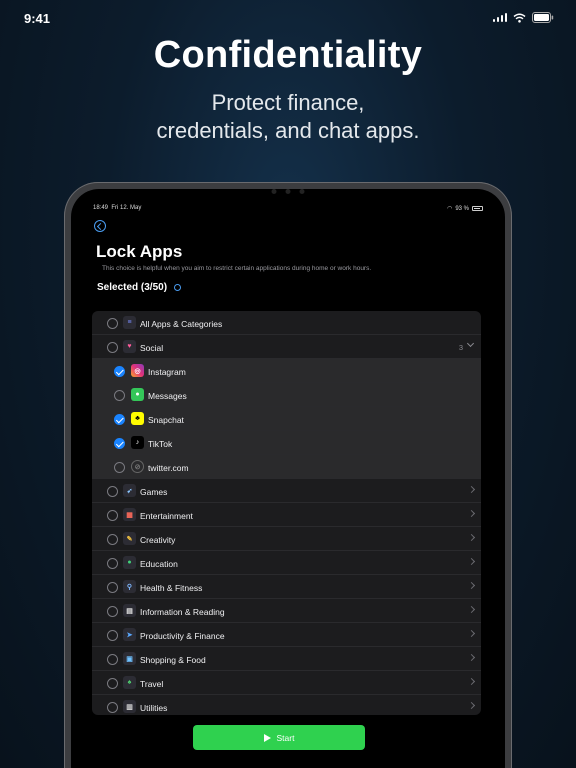 The image size is (576, 768). I want to click on wifi-icon, so click(519, 18).